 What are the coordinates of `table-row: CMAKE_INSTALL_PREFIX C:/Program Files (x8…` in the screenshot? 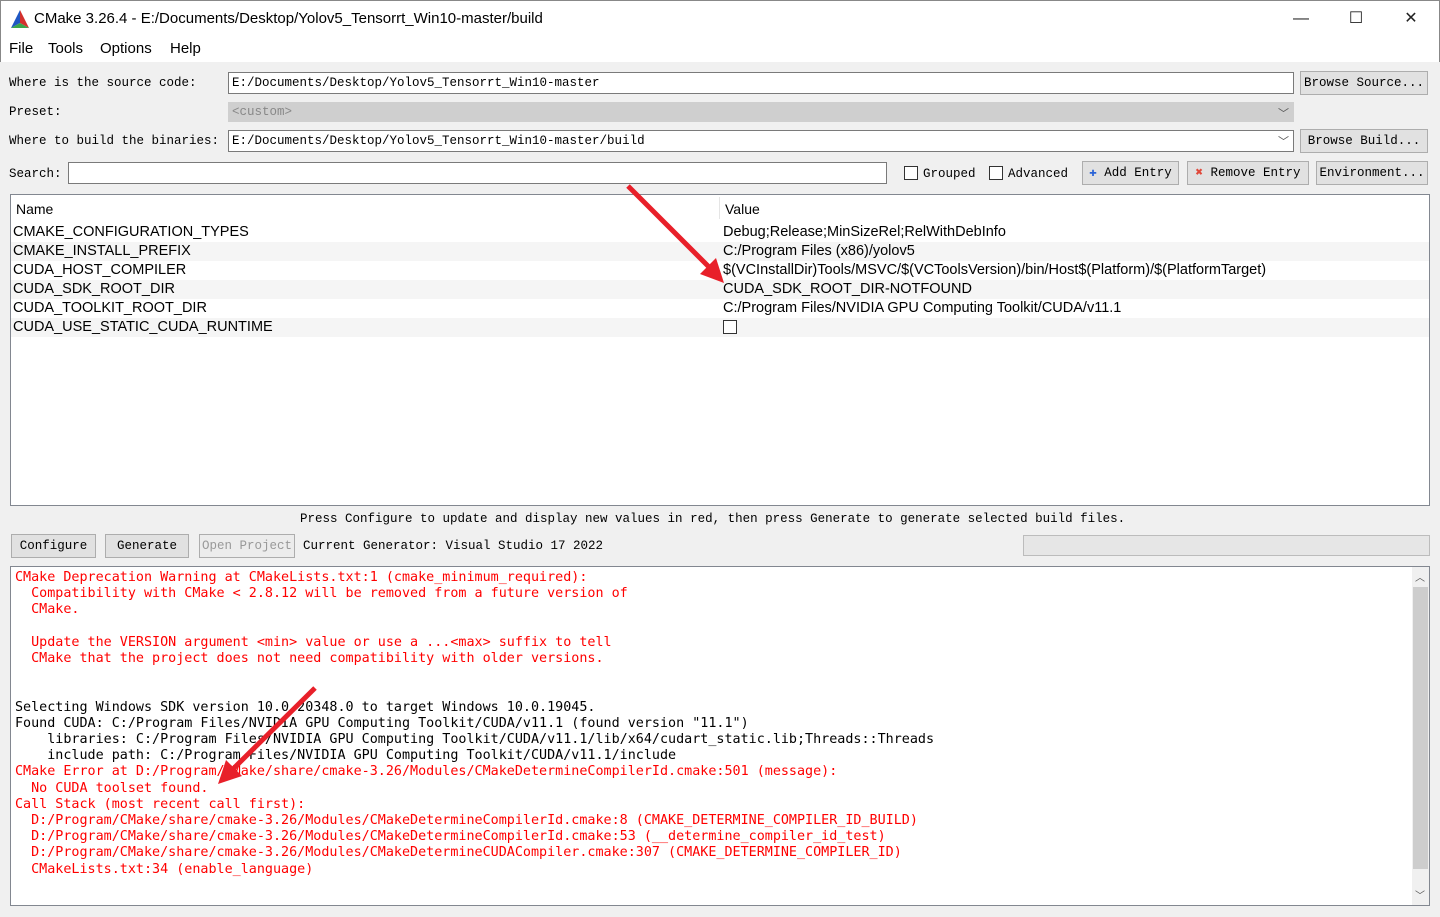 It's located at (720, 251).